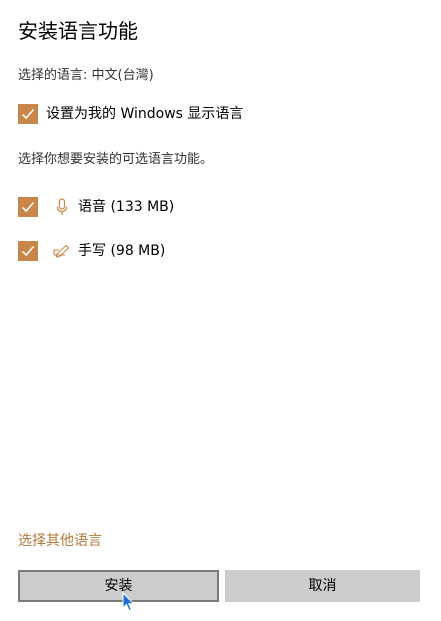 The height and width of the screenshot is (621, 441). I want to click on choose-other-language-link: 选择其他语言, so click(60, 541).